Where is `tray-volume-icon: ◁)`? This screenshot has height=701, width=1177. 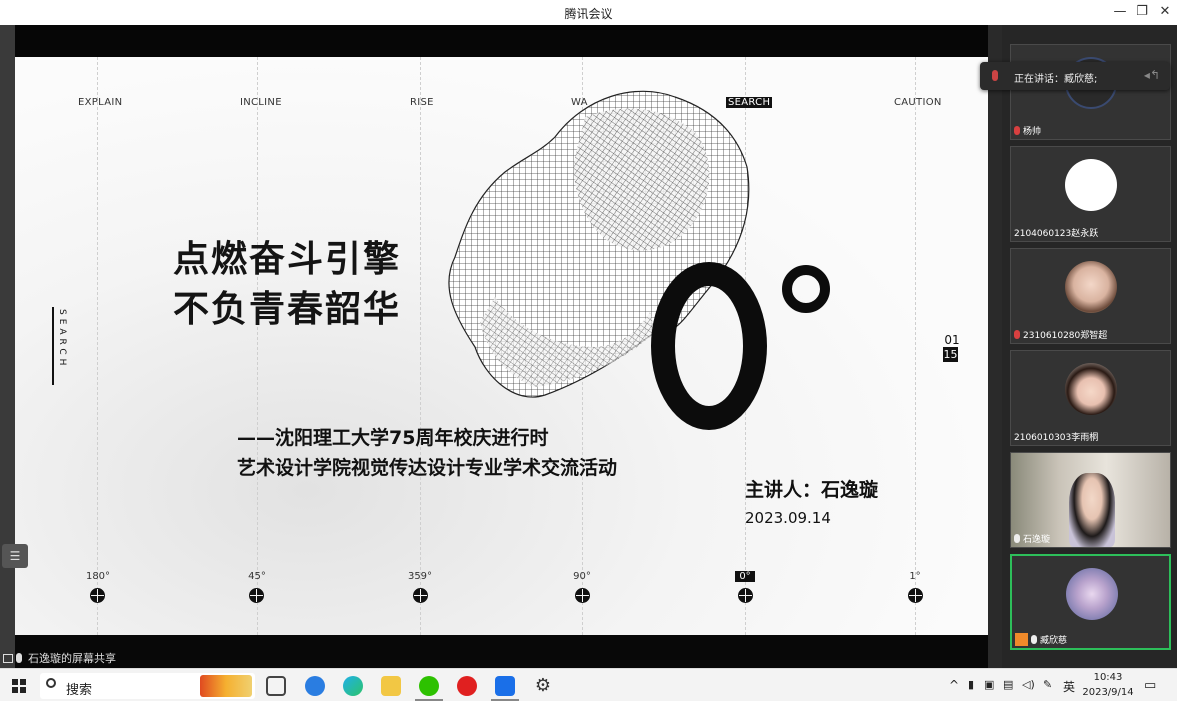 tray-volume-icon: ◁) is located at coordinates (1028, 684).